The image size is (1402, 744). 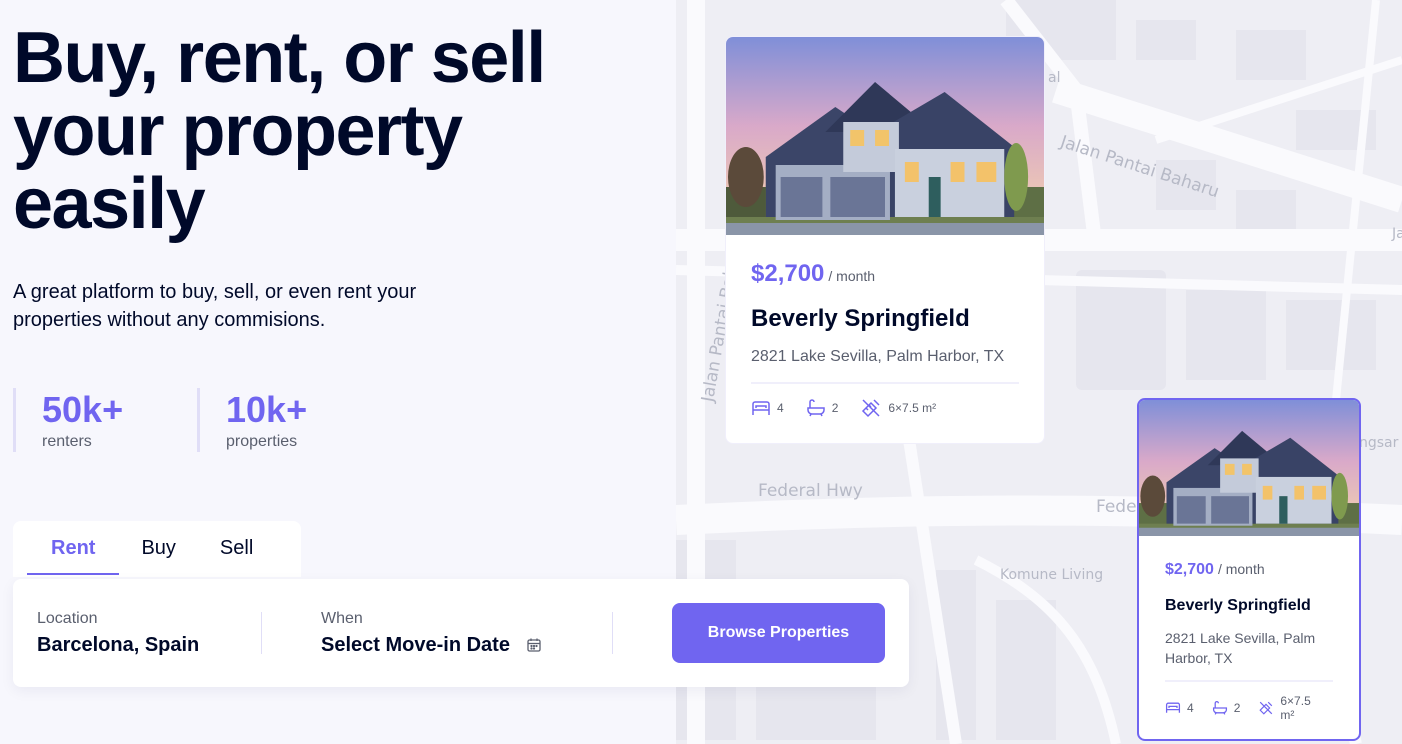 I want to click on when-label: When, so click(x=342, y=618).